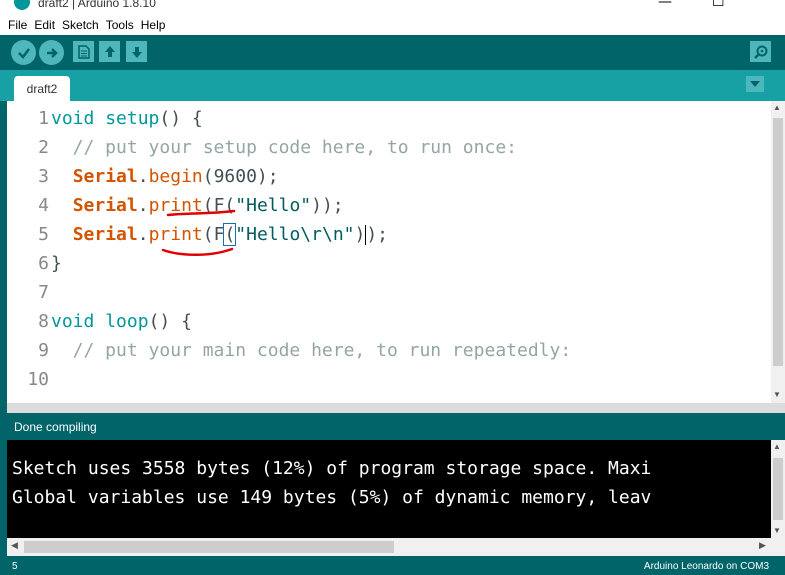 This screenshot has height=575, width=785. I want to click on arrow-right-icon, so click(52, 52).